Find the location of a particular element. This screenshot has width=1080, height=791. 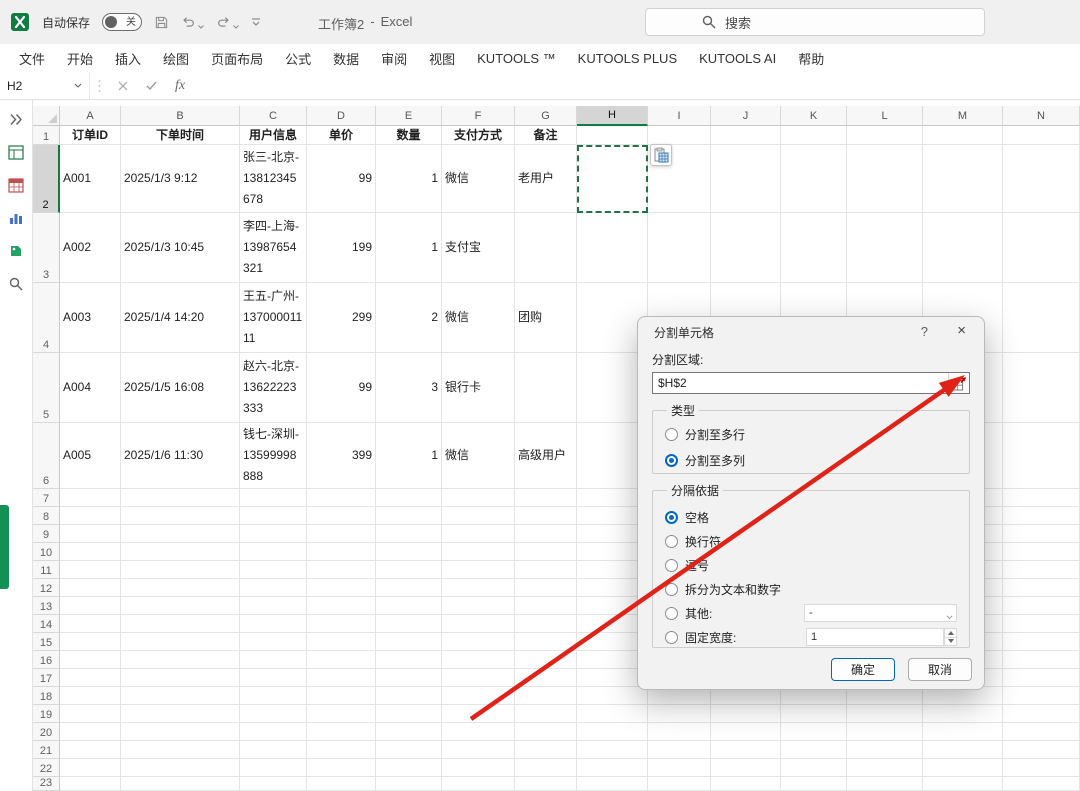

cell-G5 is located at coordinates (546, 388).